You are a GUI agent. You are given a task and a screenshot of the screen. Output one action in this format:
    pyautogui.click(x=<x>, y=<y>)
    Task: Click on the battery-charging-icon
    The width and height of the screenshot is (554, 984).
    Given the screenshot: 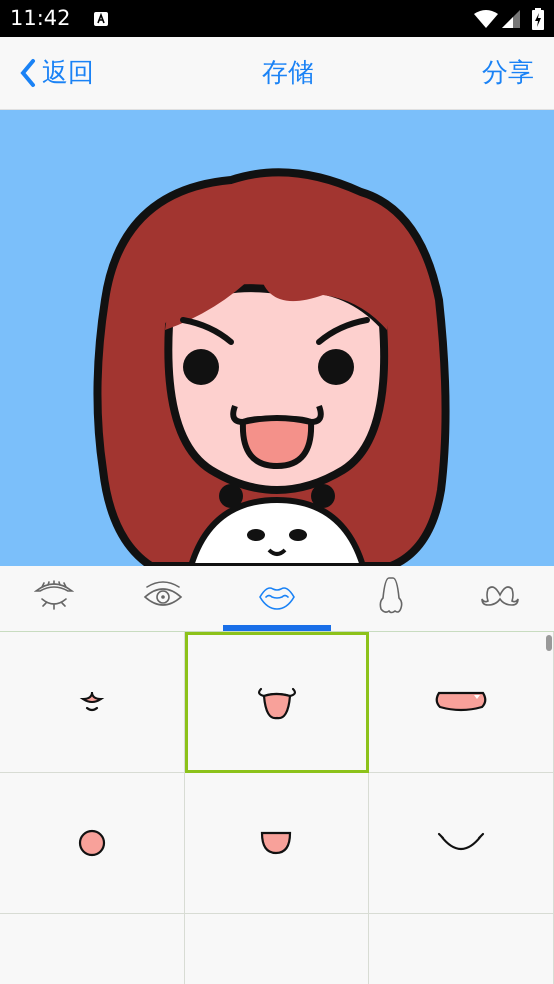 What is the action you would take?
    pyautogui.click(x=538, y=19)
    